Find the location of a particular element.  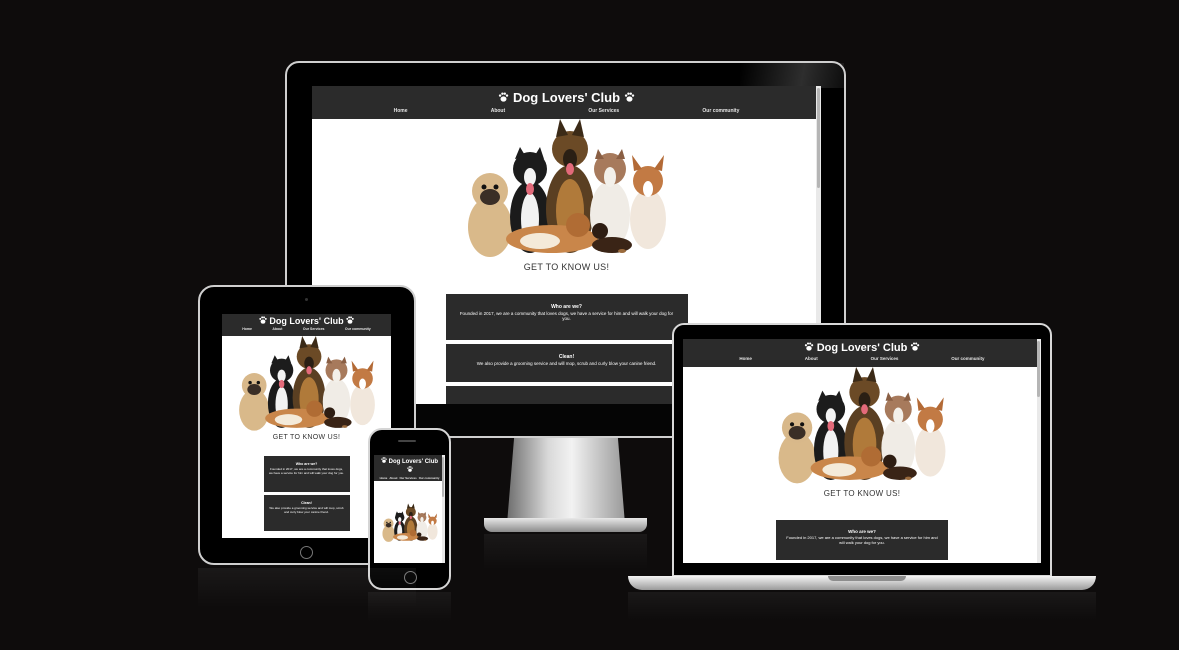

tablet-home-button is located at coordinates (306, 552).